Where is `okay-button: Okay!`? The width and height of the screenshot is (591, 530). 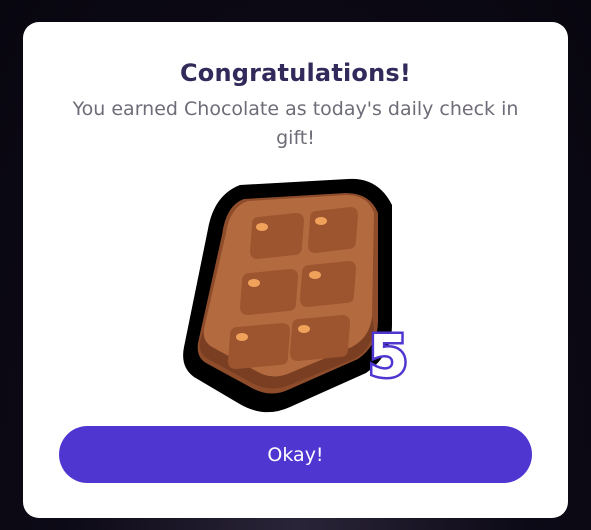 okay-button: Okay! is located at coordinates (295, 454).